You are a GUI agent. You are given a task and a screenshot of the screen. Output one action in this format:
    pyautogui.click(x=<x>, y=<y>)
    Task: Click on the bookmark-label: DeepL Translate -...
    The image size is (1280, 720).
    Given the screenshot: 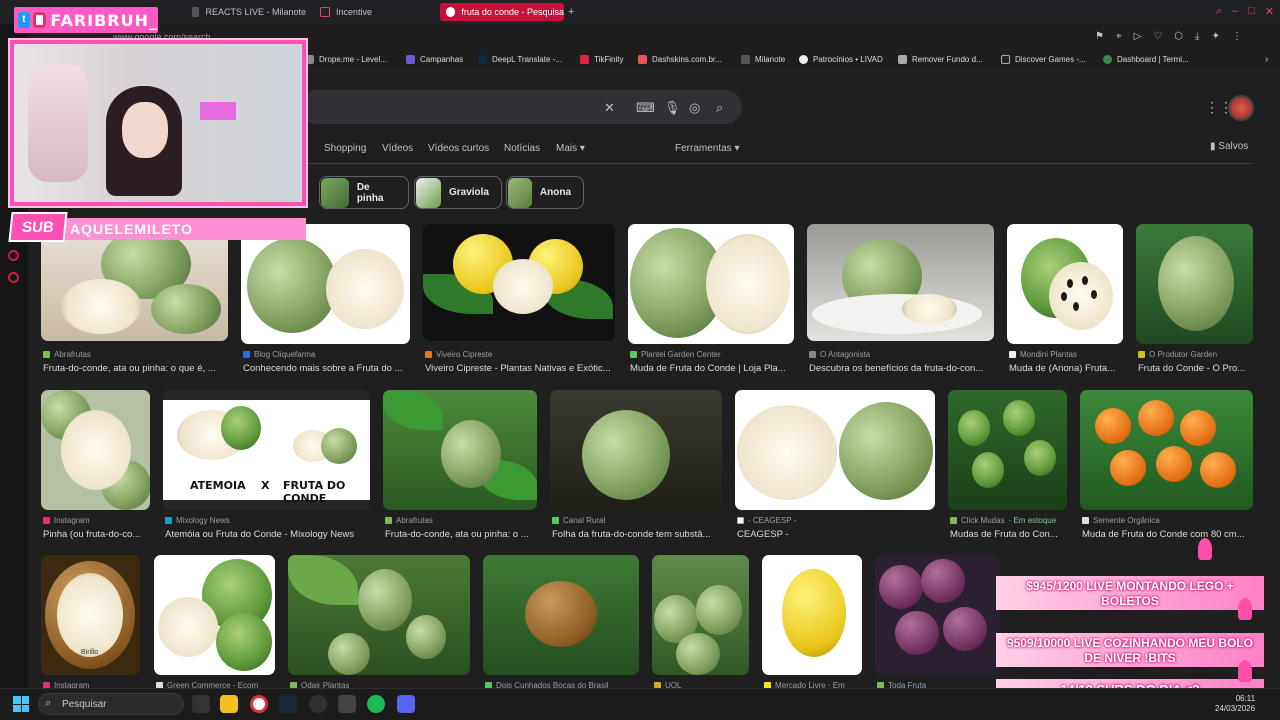 What is the action you would take?
    pyautogui.click(x=527, y=59)
    